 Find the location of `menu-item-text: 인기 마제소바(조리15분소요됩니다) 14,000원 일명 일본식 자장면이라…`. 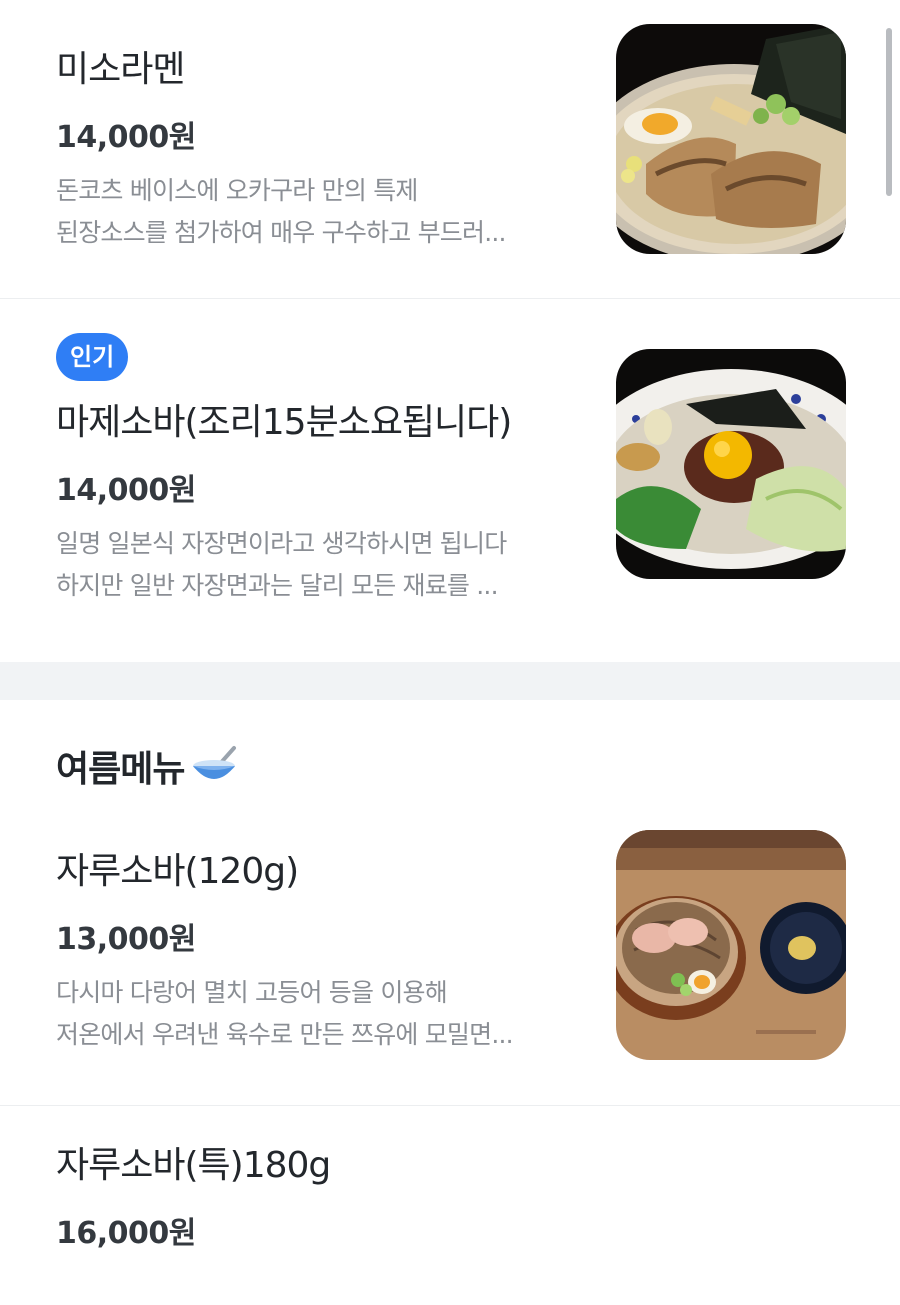

menu-item-text: 인기 마제소바(조리15분소요됩니다) 14,000원 일명 일본식 자장면이라… is located at coordinates (321, 470).